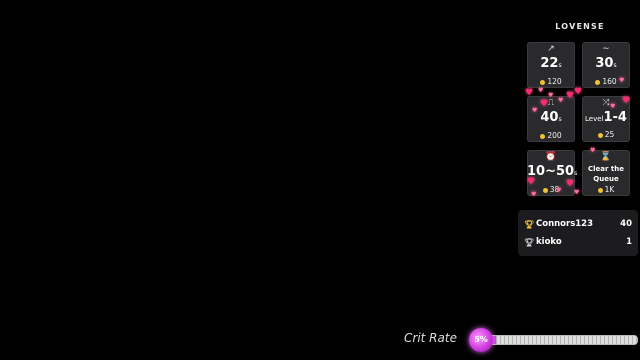 The height and width of the screenshot is (360, 640). Describe the element at coordinates (615, 117) in the screenshot. I see `tile-value: 1-4` at that location.